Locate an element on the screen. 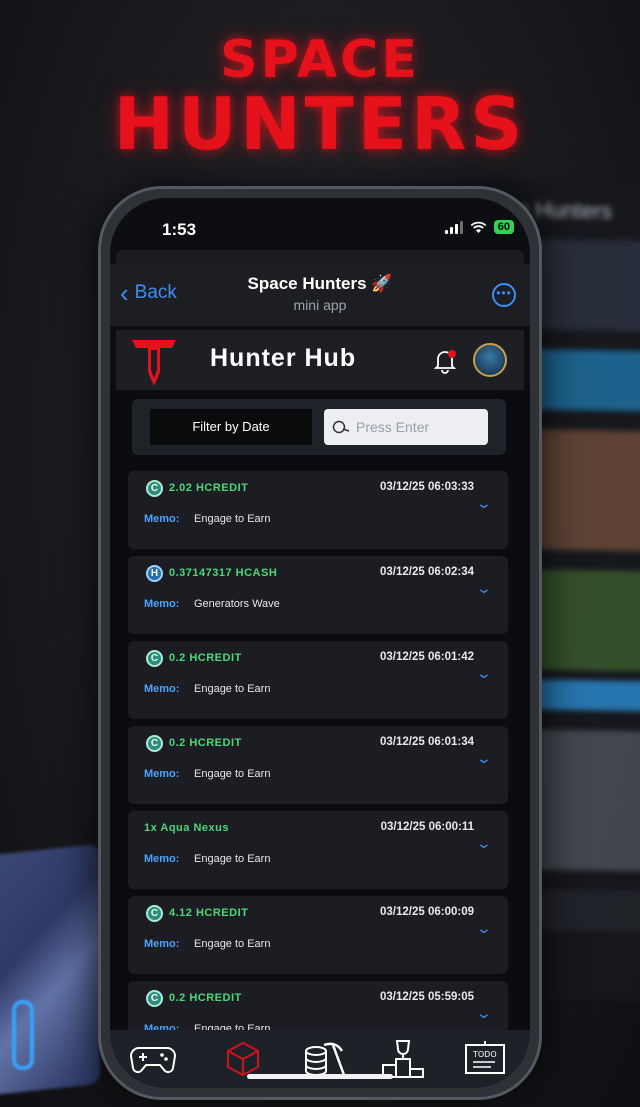 Image resolution: width=640 pixels, height=1107 pixels. trophy-podium-icon is located at coordinates (403, 1059).